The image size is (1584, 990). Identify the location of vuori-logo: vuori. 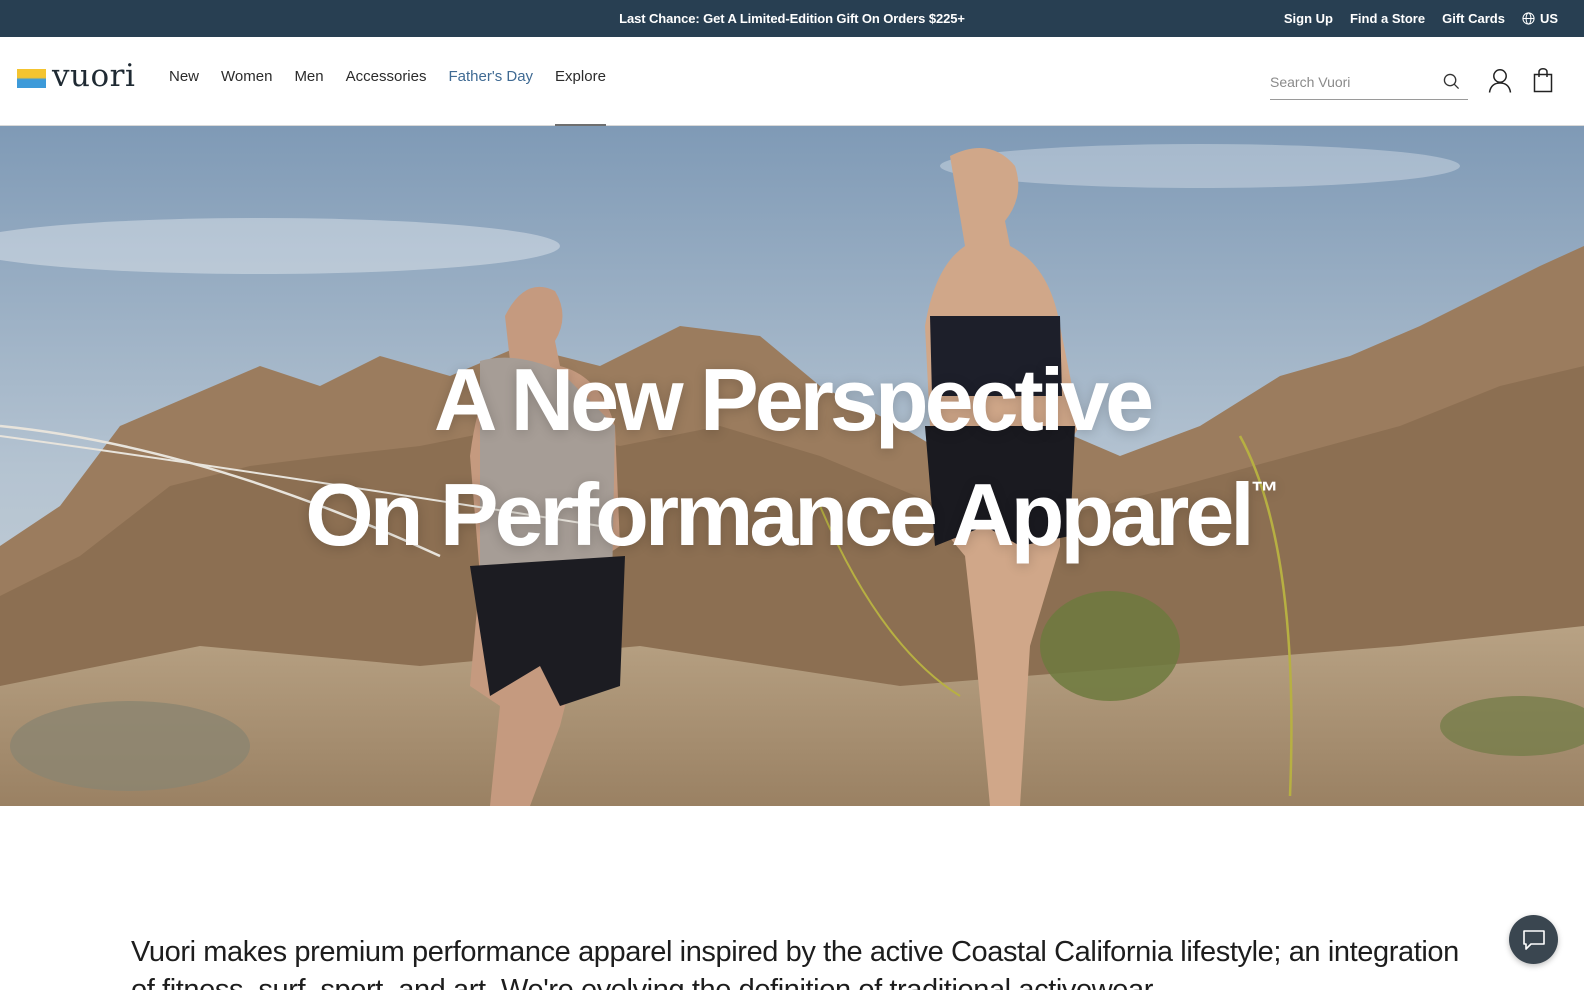
(76, 76).